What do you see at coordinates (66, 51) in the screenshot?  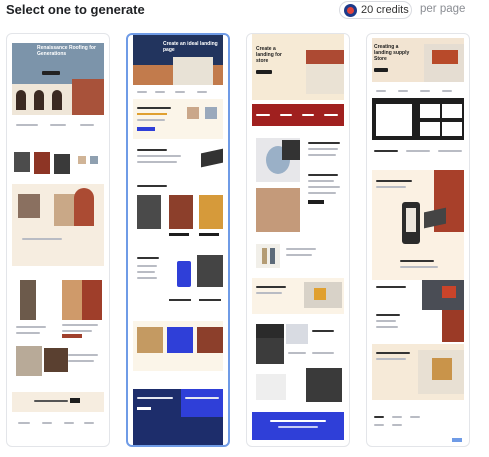 I see `template-hero-text-1: Renaissance Roofing for Generations` at bounding box center [66, 51].